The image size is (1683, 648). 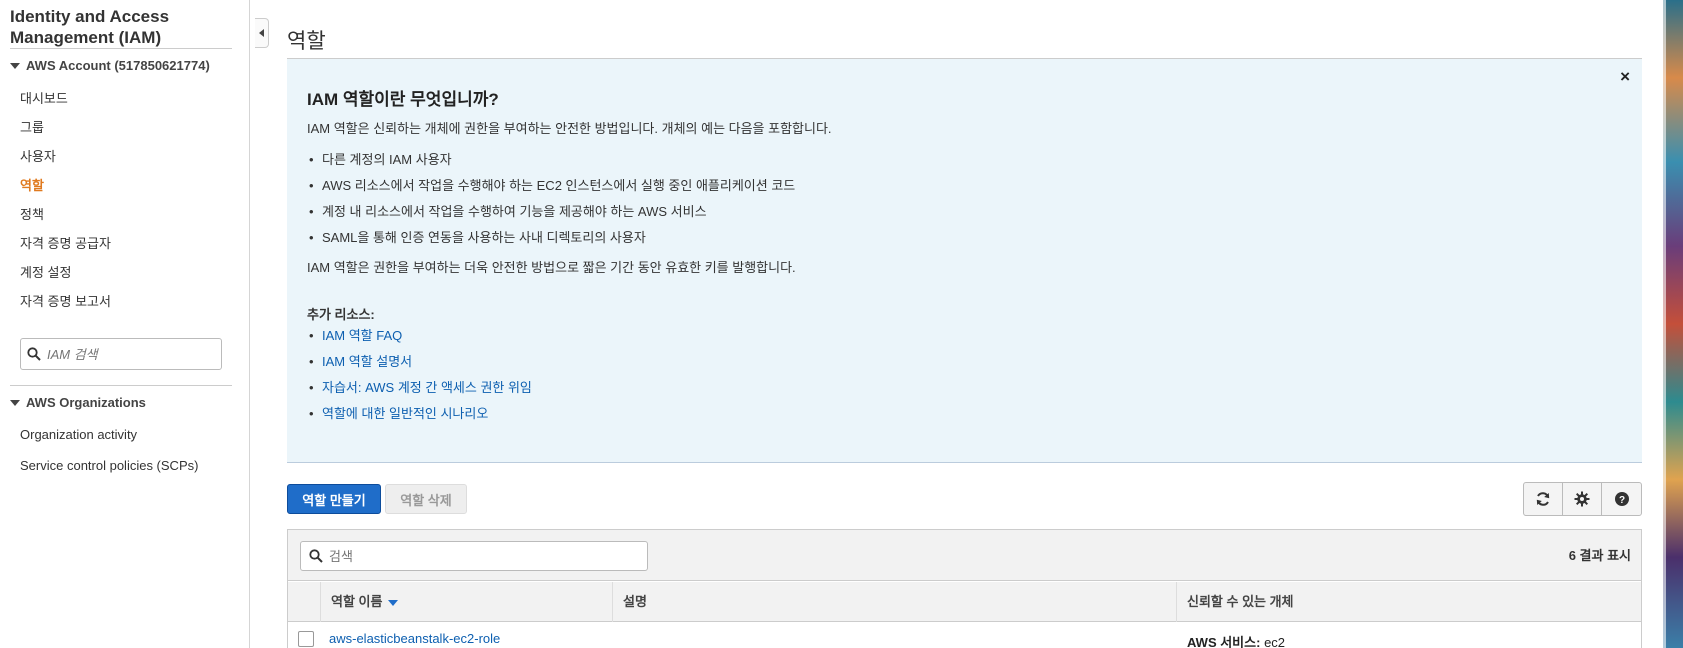 What do you see at coordinates (551, 243) in the screenshot?
I see `list-item: SAML을 통해 인증 연동을 사용하는 사내 디렉토리의 사용자` at bounding box center [551, 243].